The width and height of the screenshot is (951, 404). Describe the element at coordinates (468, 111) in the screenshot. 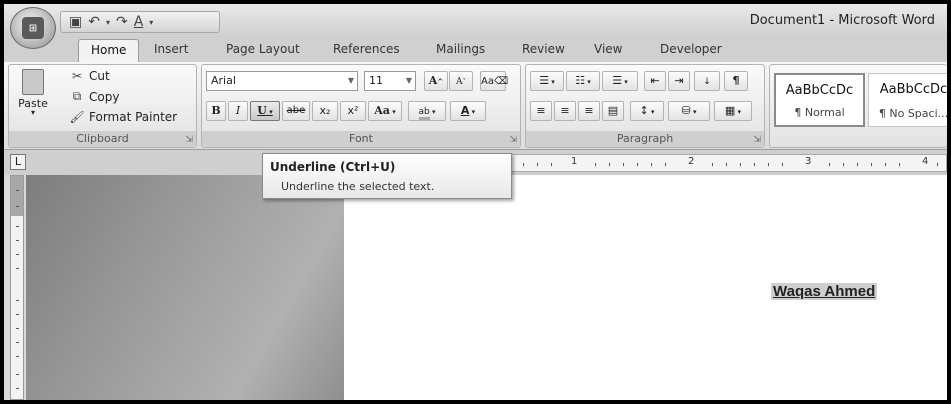

I see `font-color-button: A ▾` at that location.